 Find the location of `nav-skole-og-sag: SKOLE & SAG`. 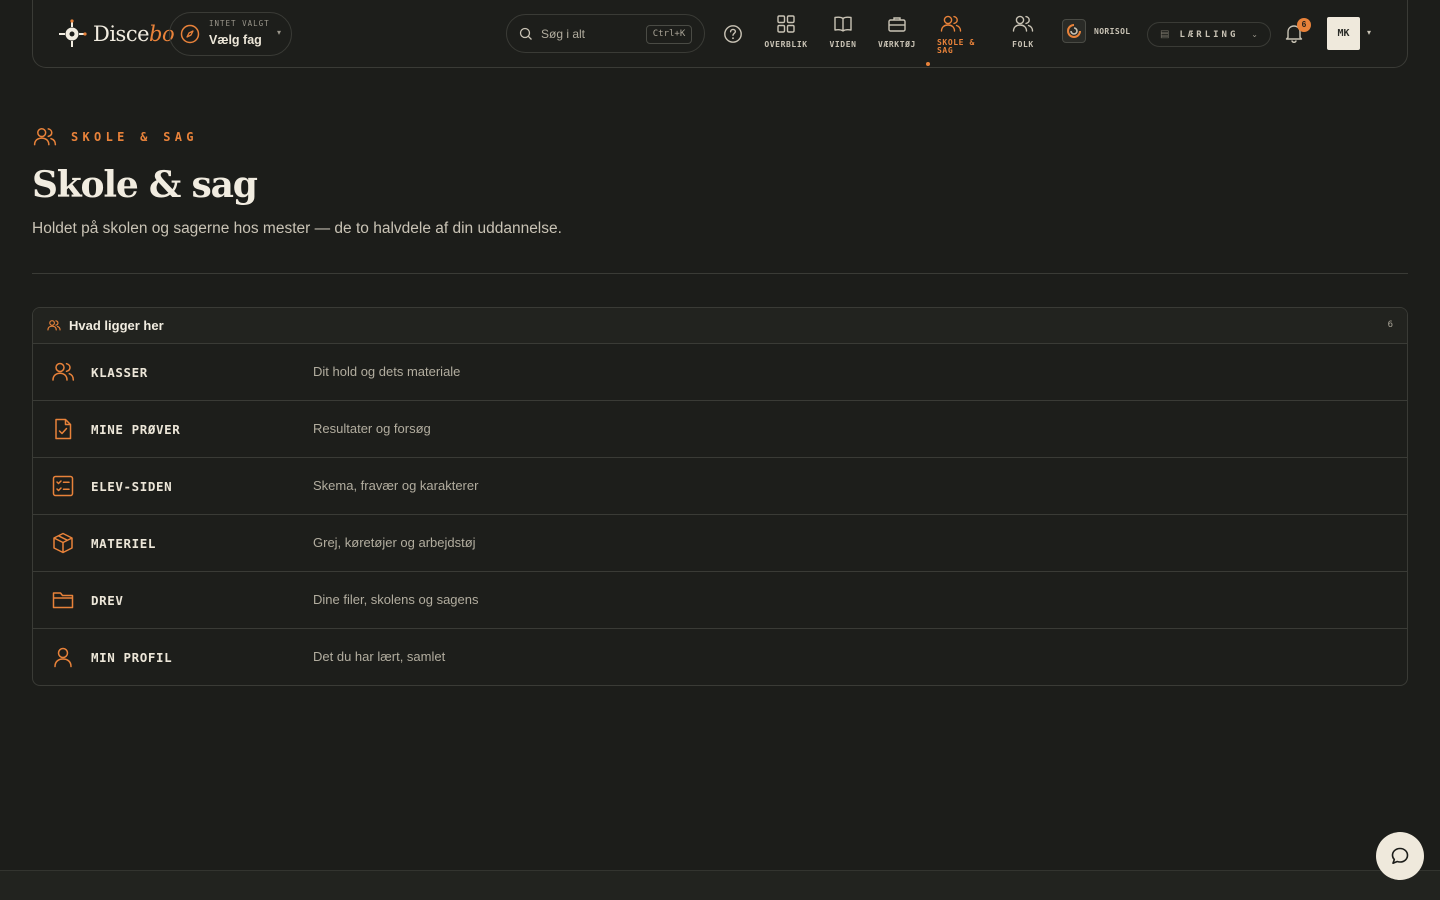

nav-skole-og-sag: SKOLE & SAG is located at coordinates (951, 37).